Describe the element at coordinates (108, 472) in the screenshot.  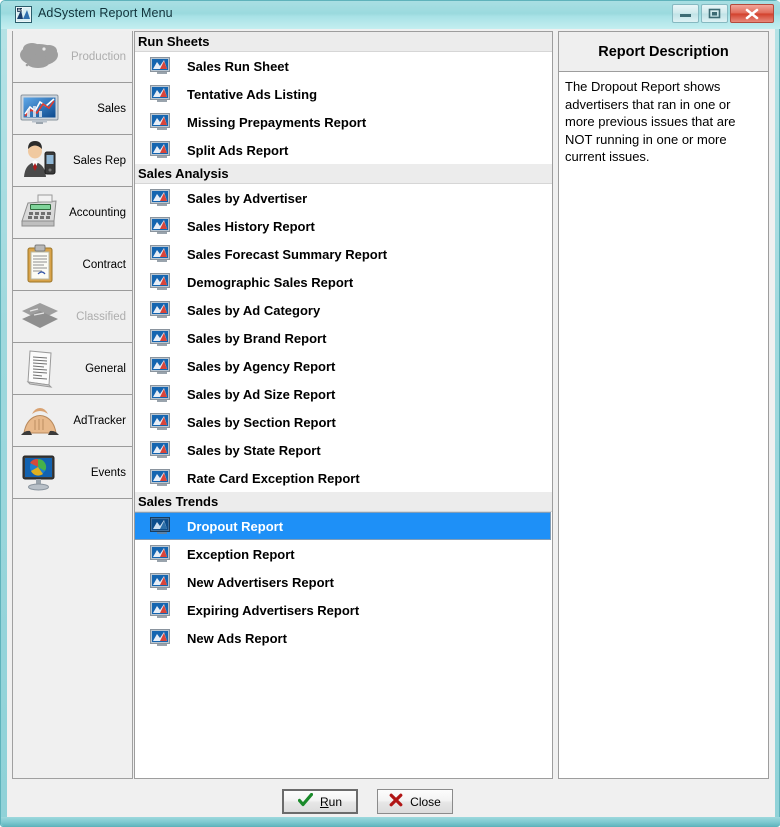
I see `sidebar-item-label: Events` at that location.